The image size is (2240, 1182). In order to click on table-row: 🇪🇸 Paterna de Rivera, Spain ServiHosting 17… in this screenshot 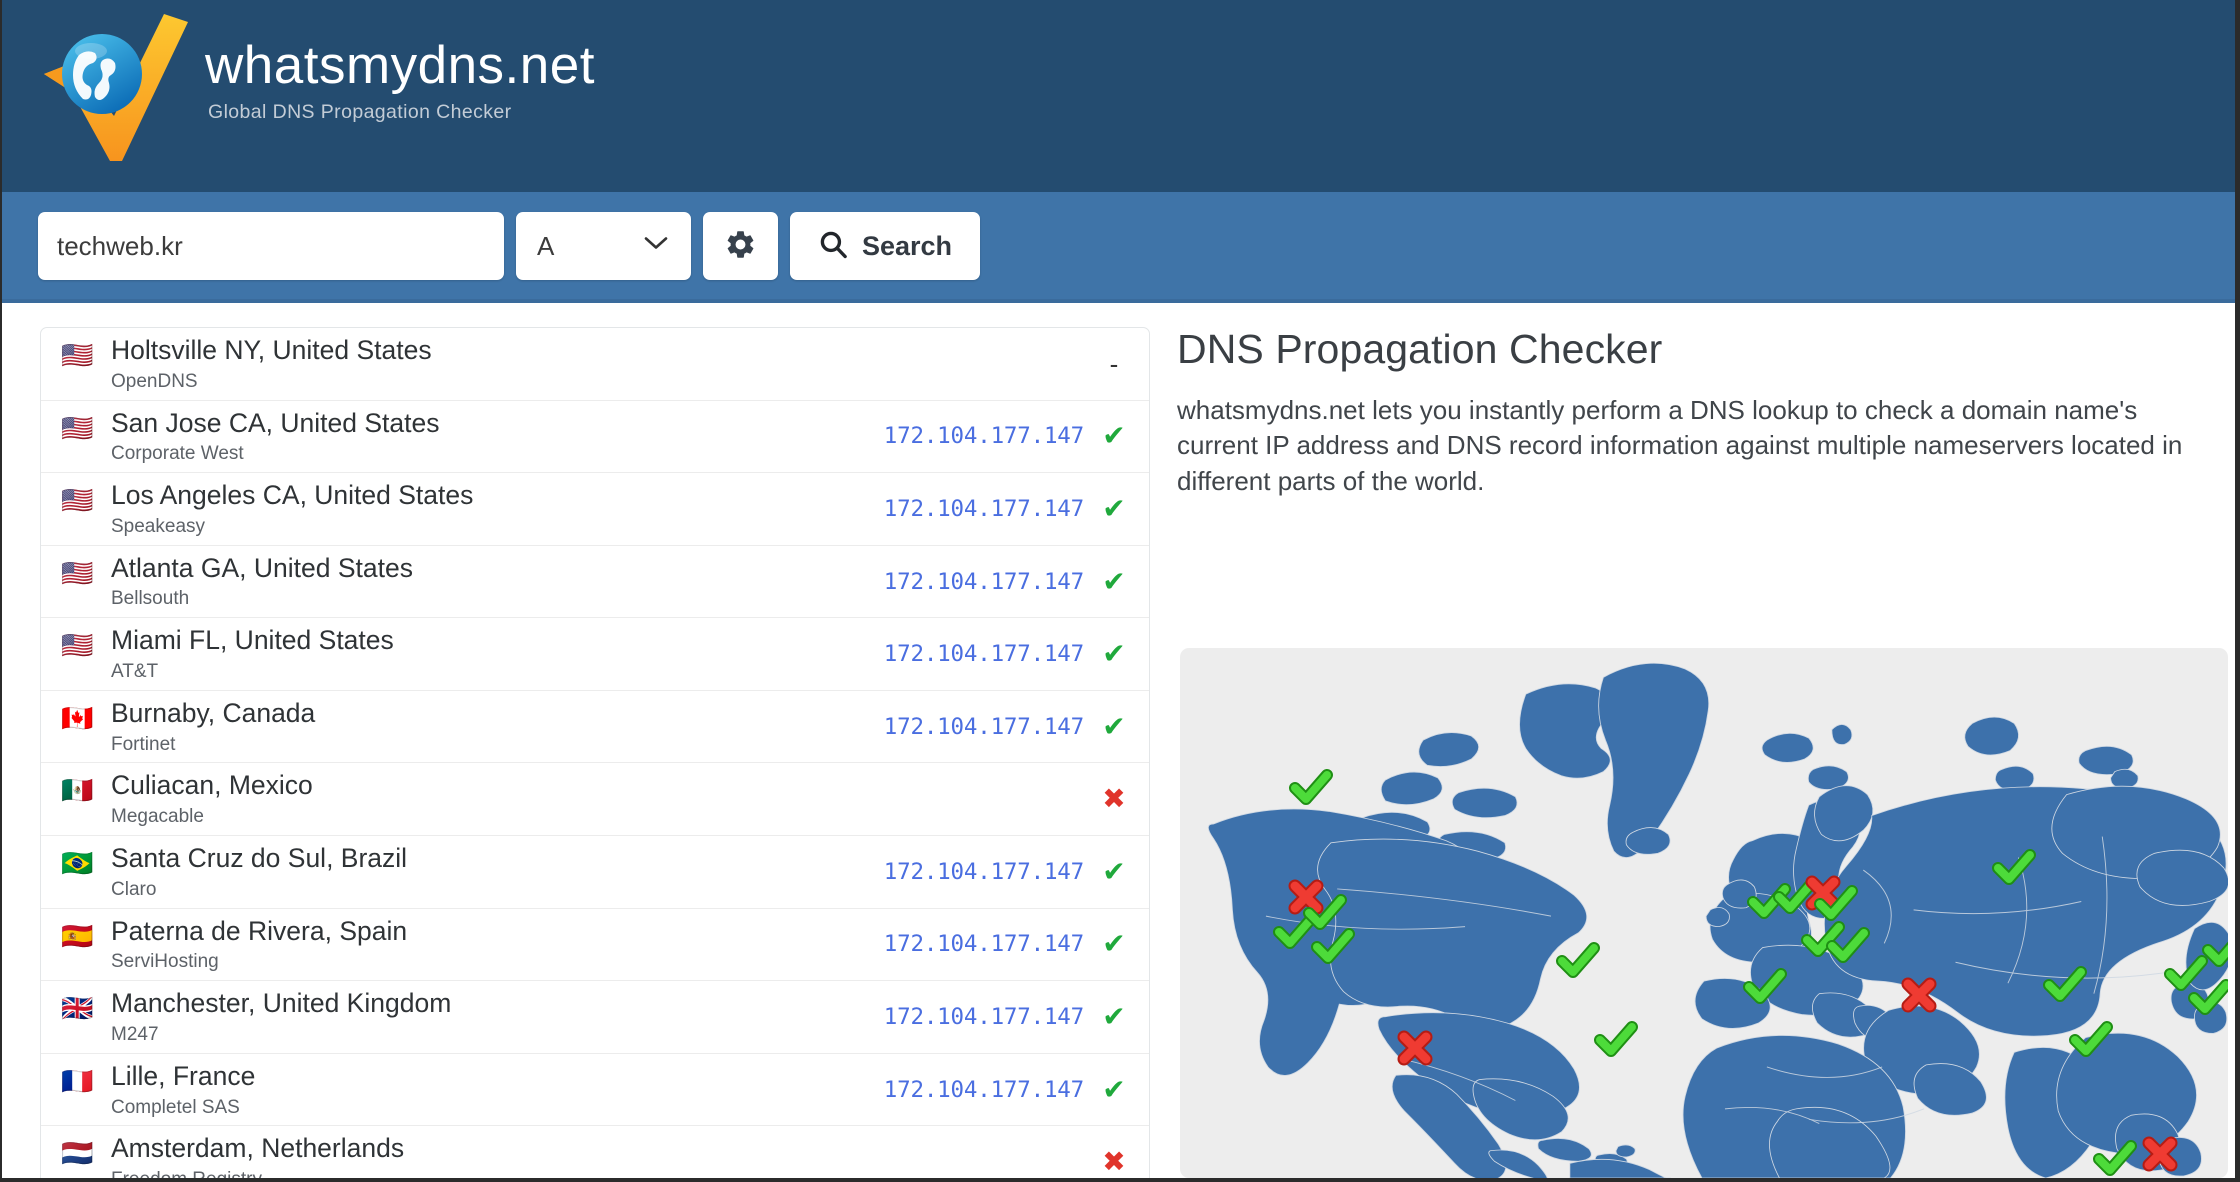, I will do `click(595, 945)`.